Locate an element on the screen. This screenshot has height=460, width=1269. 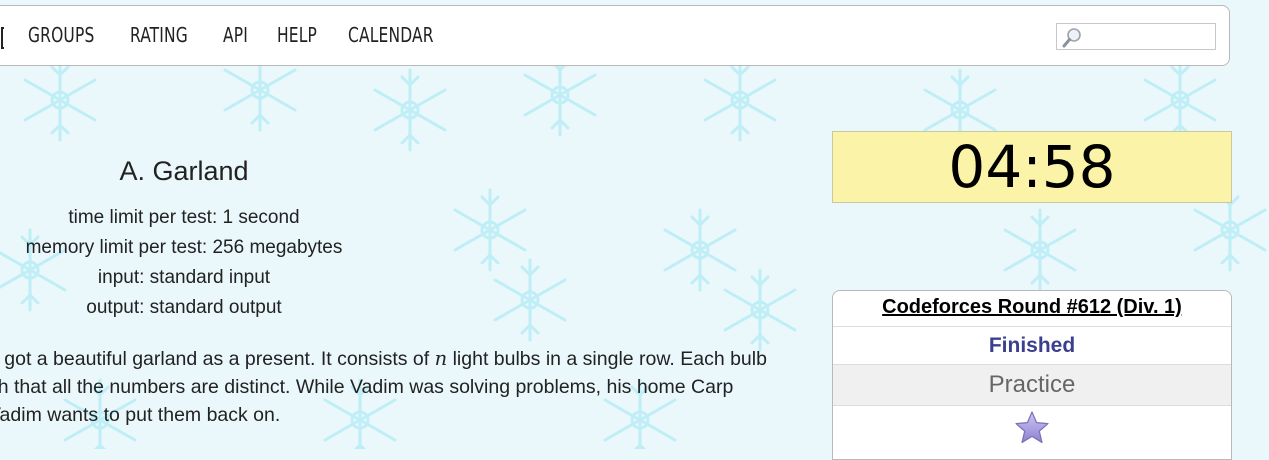
menu-item-cutoff is located at coordinates (2, 38).